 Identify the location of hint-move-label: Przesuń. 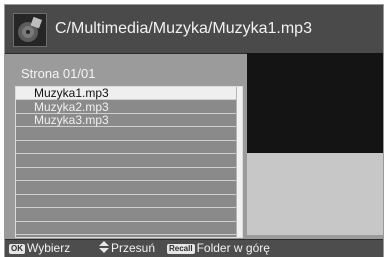
(133, 248).